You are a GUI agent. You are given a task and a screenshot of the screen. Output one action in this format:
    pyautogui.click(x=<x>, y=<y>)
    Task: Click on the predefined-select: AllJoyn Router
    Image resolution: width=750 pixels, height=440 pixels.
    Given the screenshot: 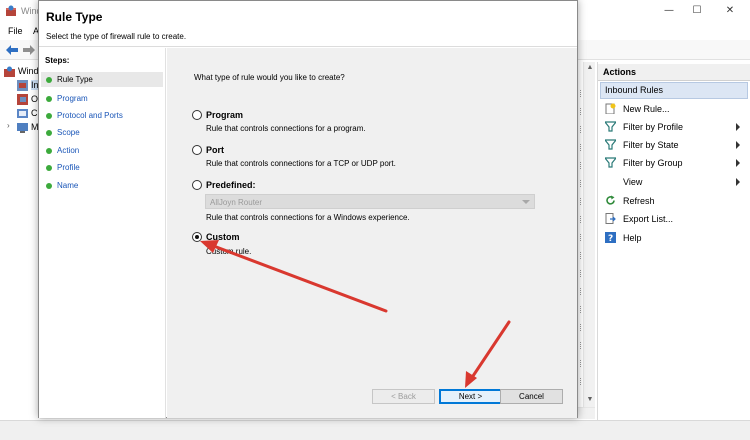 What is the action you would take?
    pyautogui.click(x=370, y=201)
    